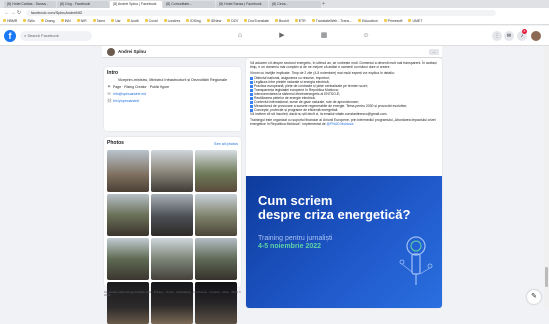  What do you see at coordinates (536, 36) in the screenshot?
I see `account-avatar` at bounding box center [536, 36].